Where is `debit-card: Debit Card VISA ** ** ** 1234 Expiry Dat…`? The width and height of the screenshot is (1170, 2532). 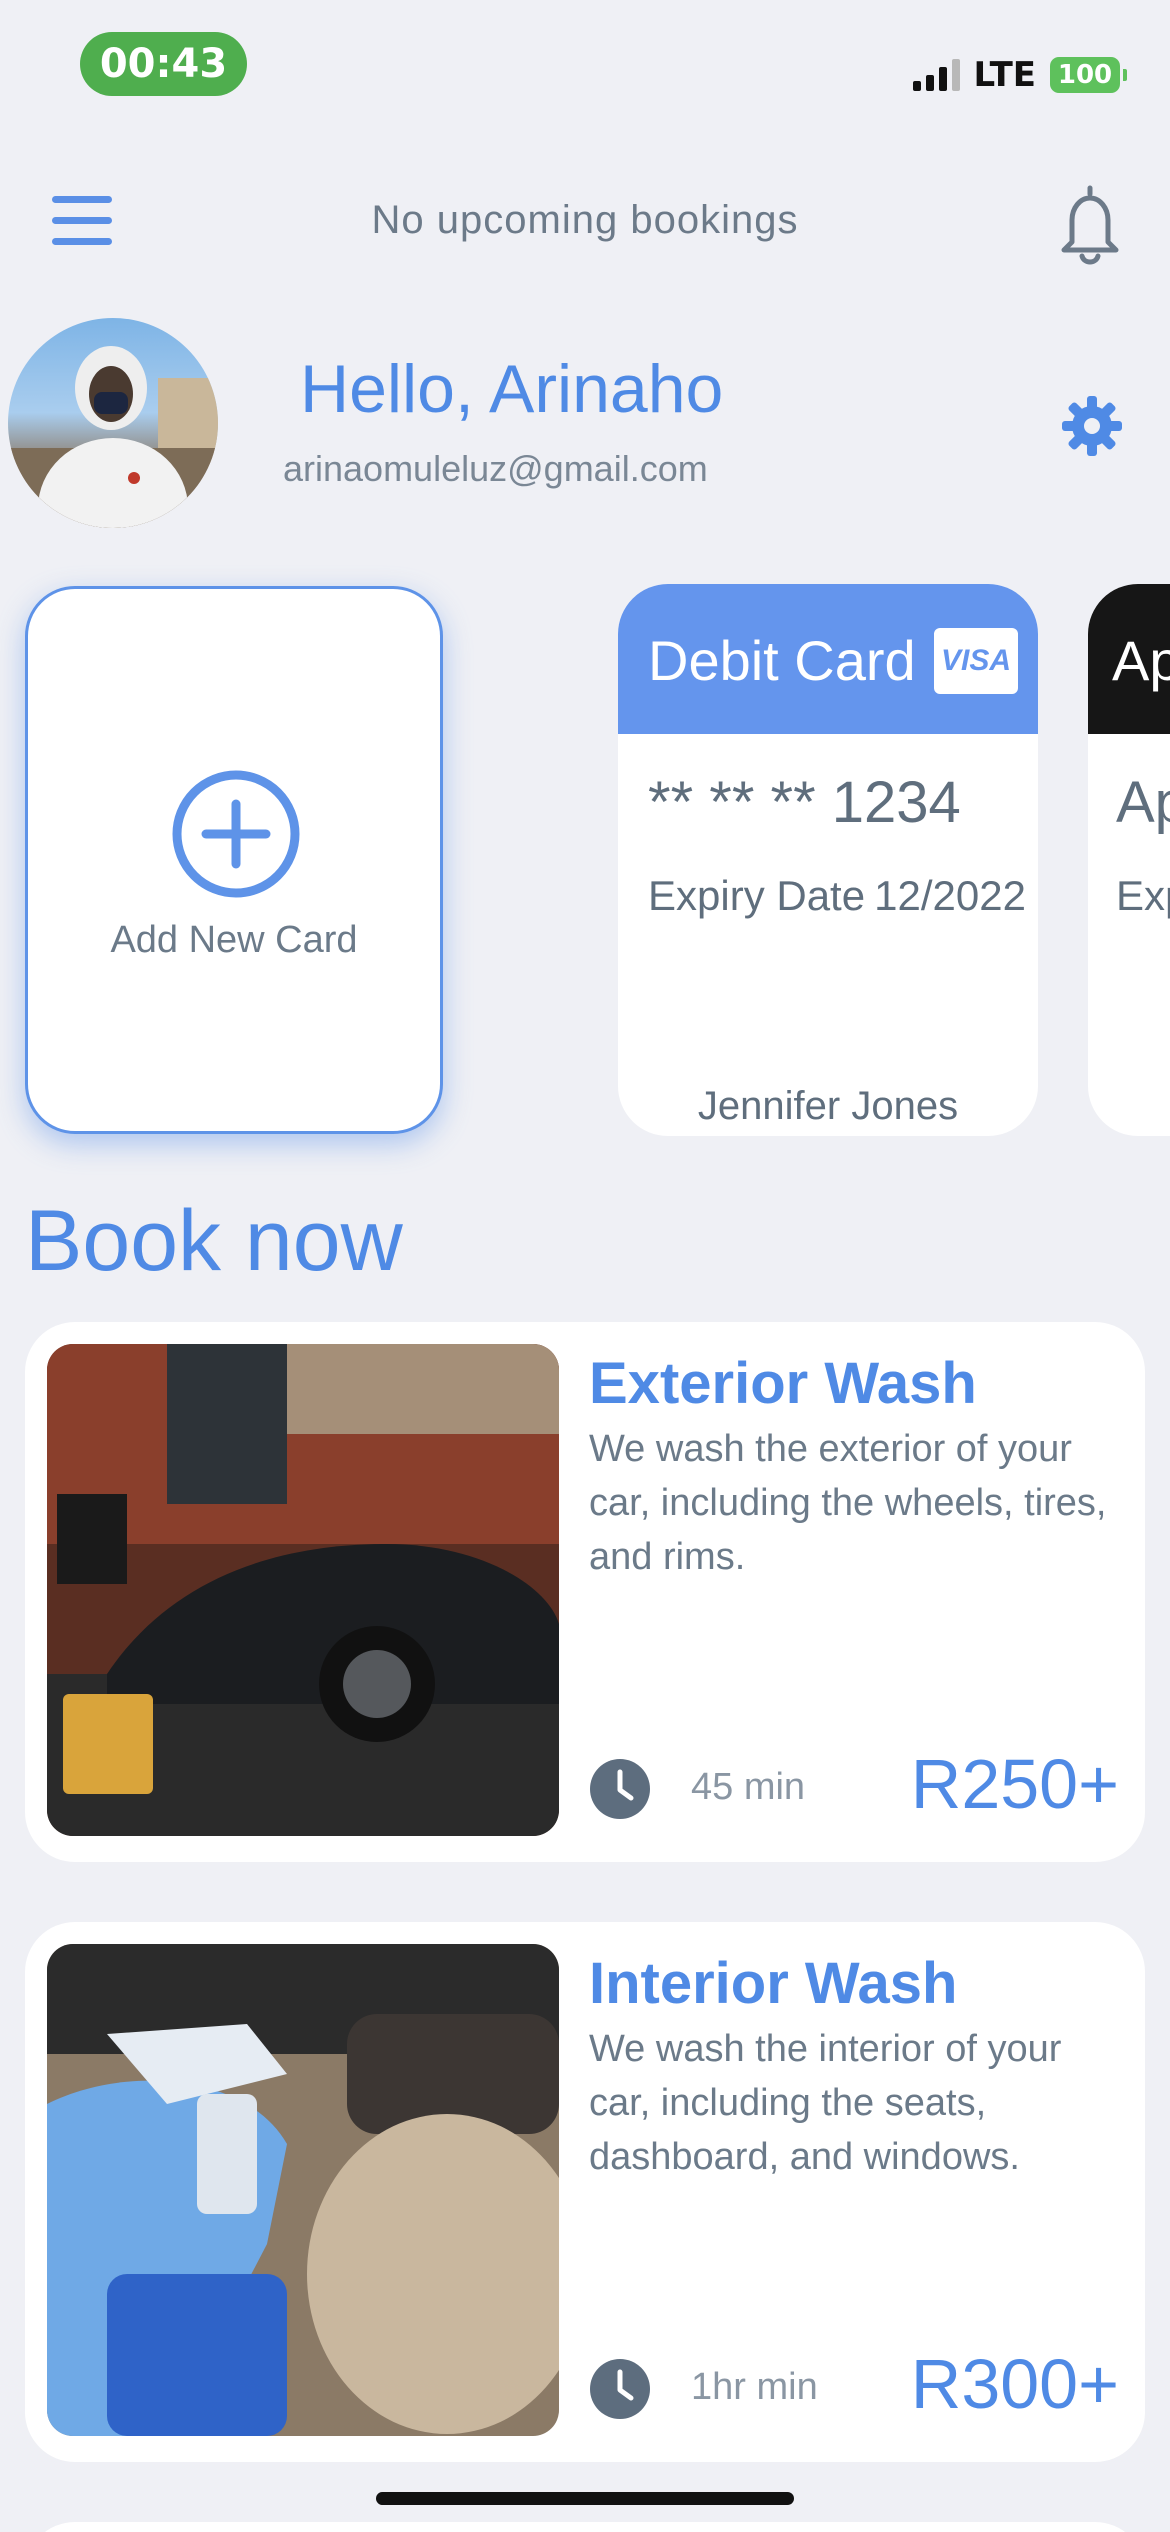 debit-card: Debit Card VISA ** ** ** 1234 Expiry Dat… is located at coordinates (828, 860).